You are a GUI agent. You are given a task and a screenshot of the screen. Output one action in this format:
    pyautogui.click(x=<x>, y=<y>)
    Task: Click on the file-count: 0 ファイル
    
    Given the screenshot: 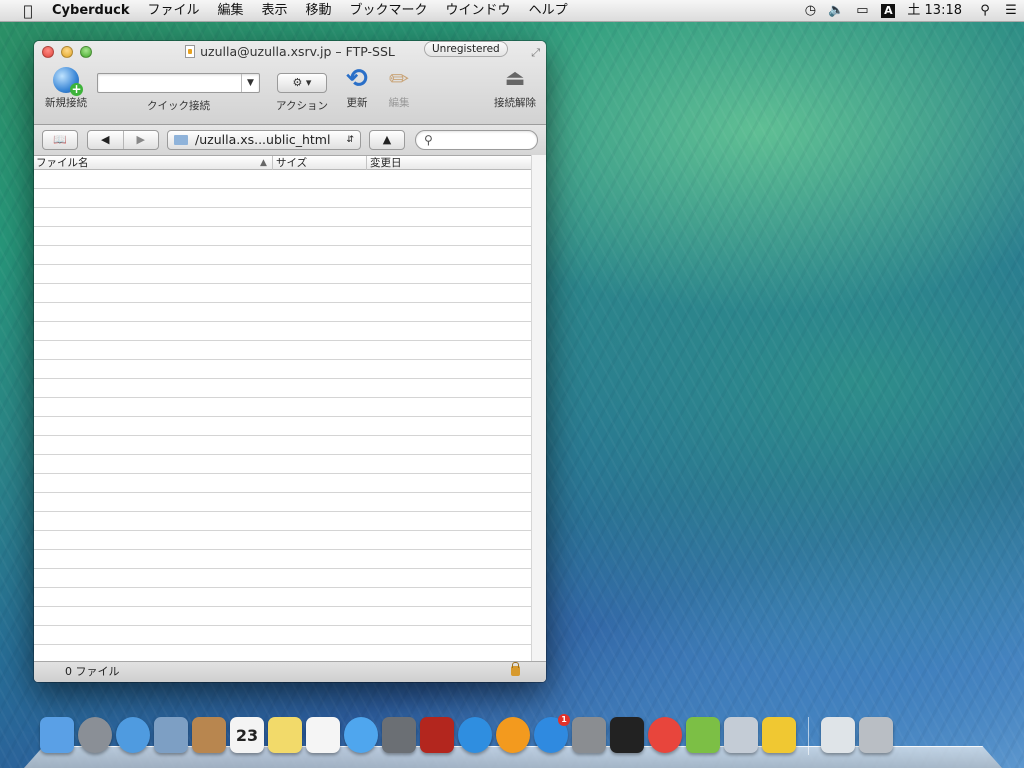 What is the action you would take?
    pyautogui.click(x=92, y=671)
    